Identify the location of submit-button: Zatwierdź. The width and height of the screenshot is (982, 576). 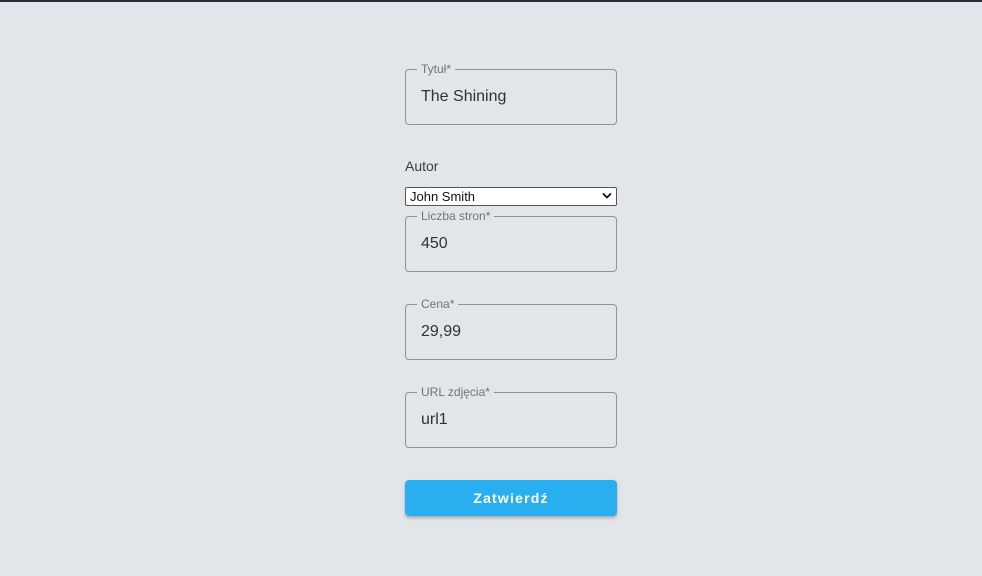
(511, 498).